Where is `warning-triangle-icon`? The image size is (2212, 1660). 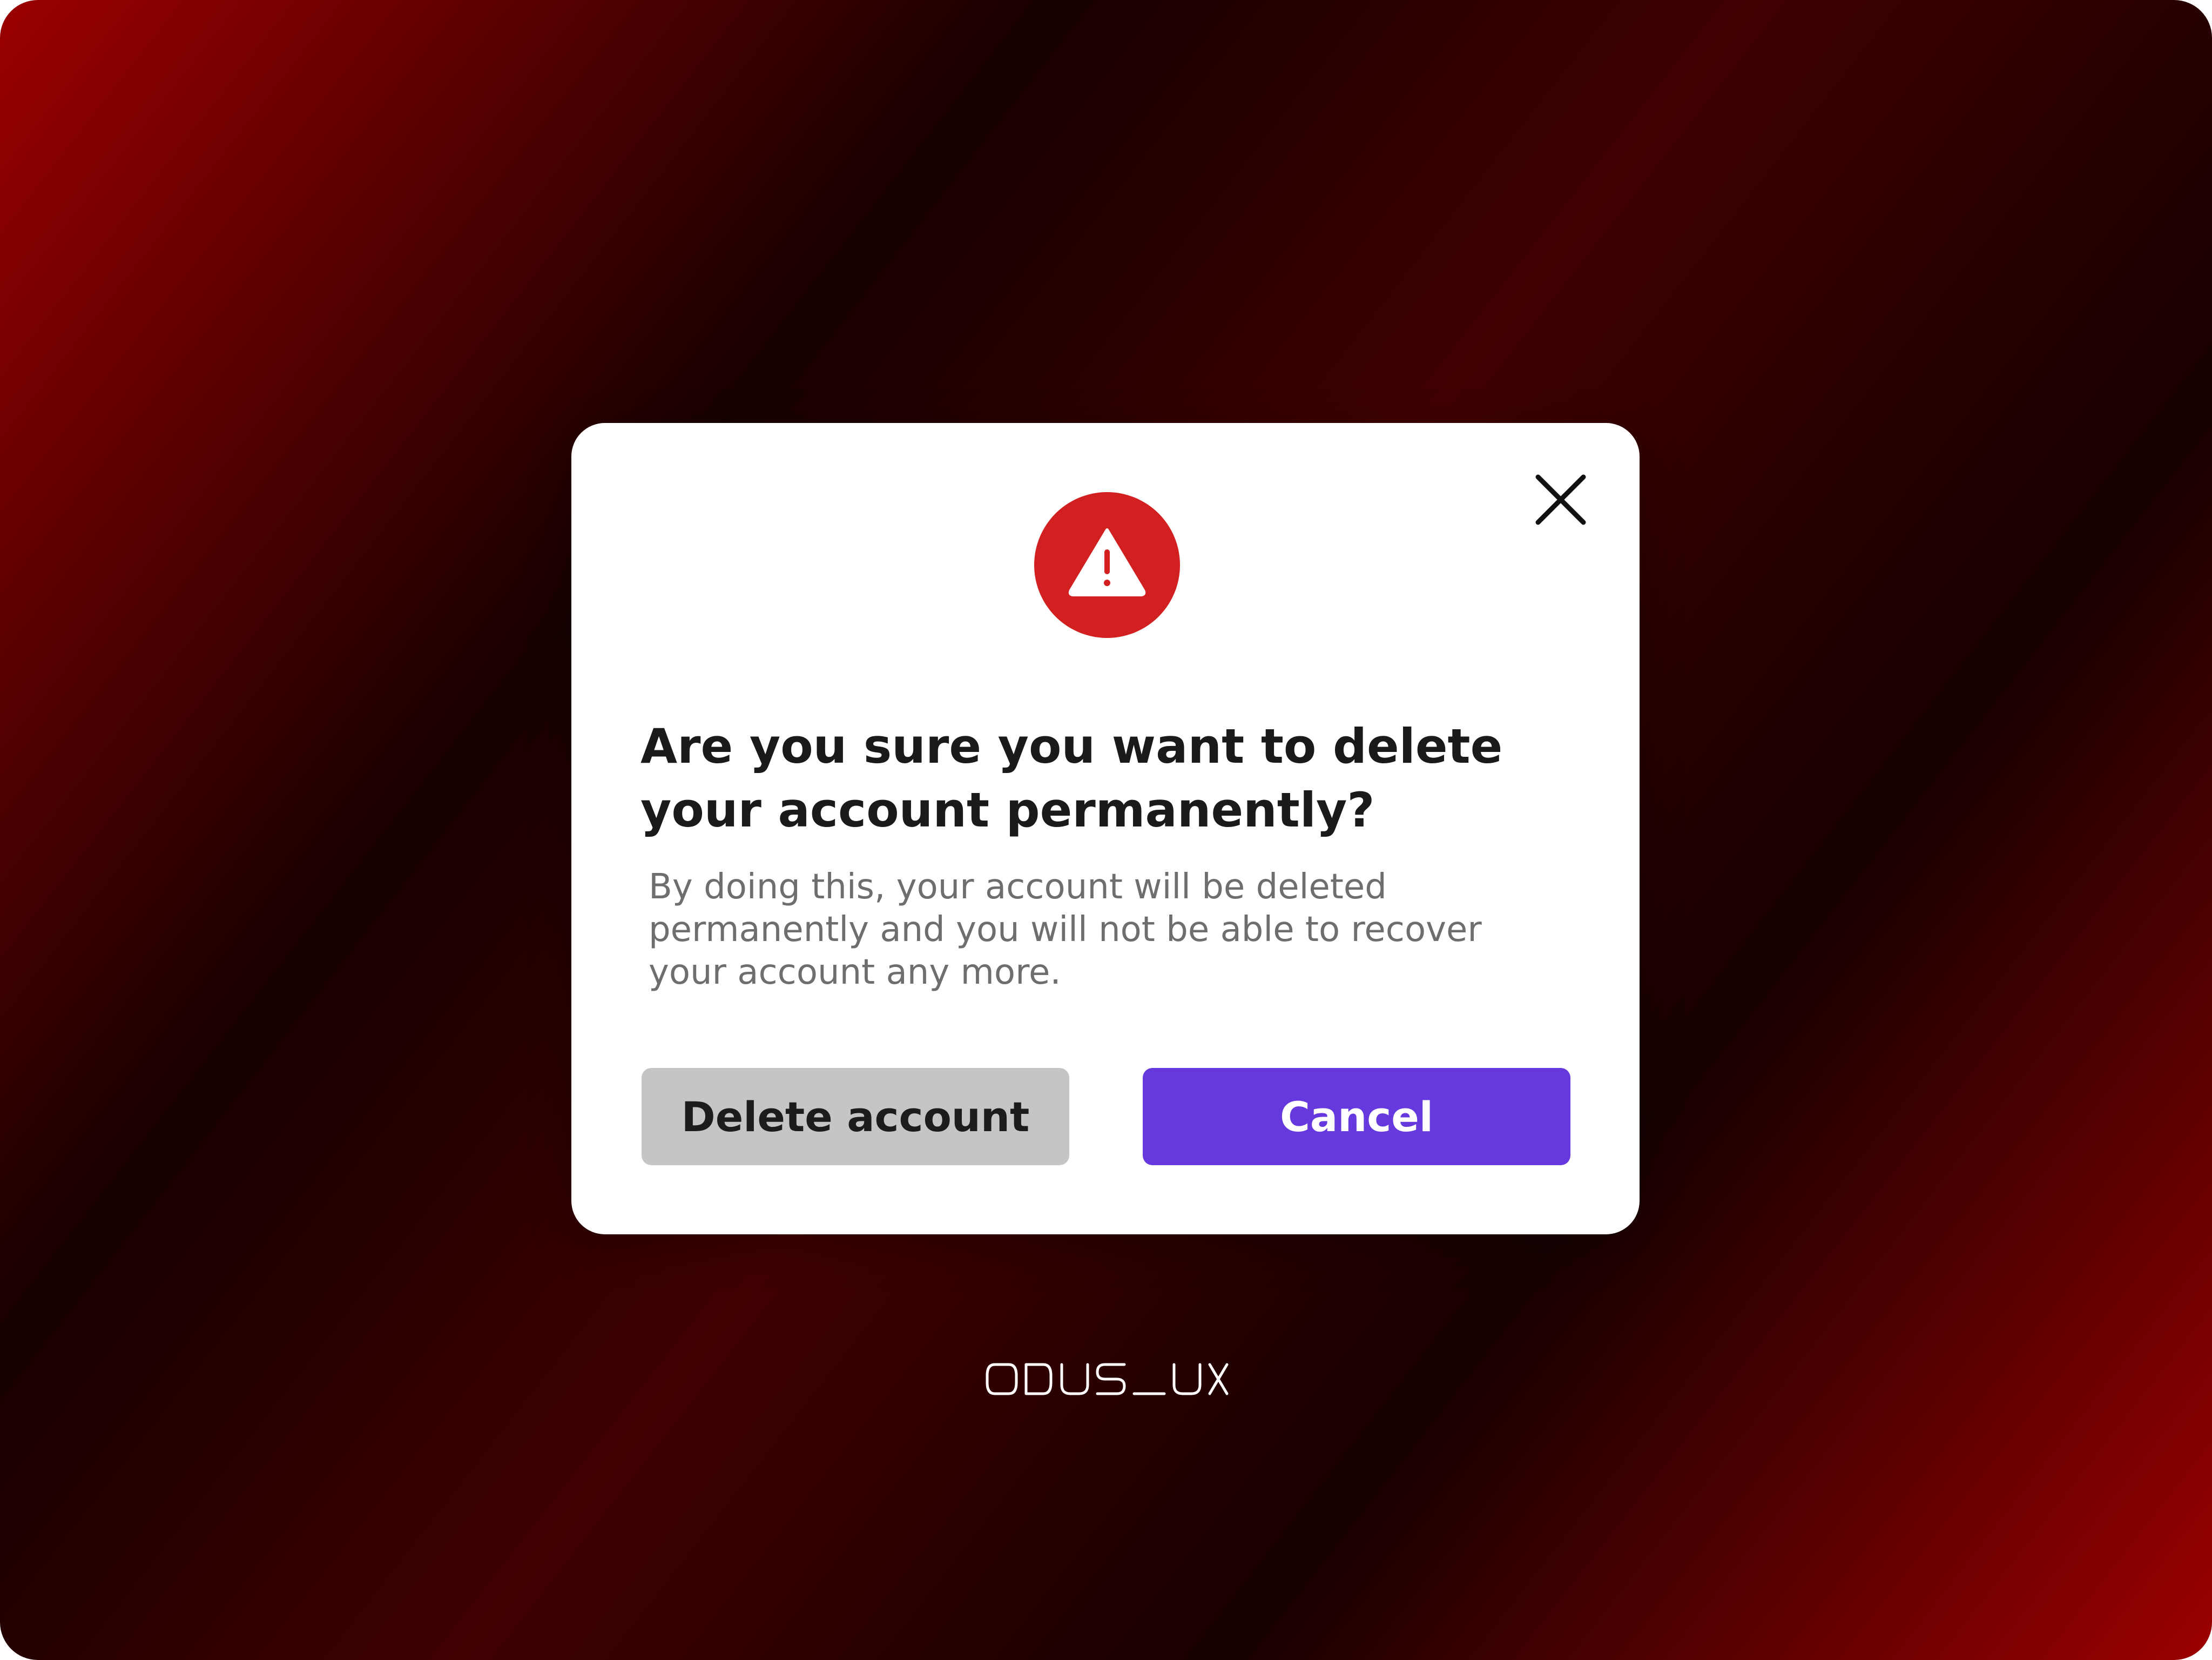
warning-triangle-icon is located at coordinates (1107, 562).